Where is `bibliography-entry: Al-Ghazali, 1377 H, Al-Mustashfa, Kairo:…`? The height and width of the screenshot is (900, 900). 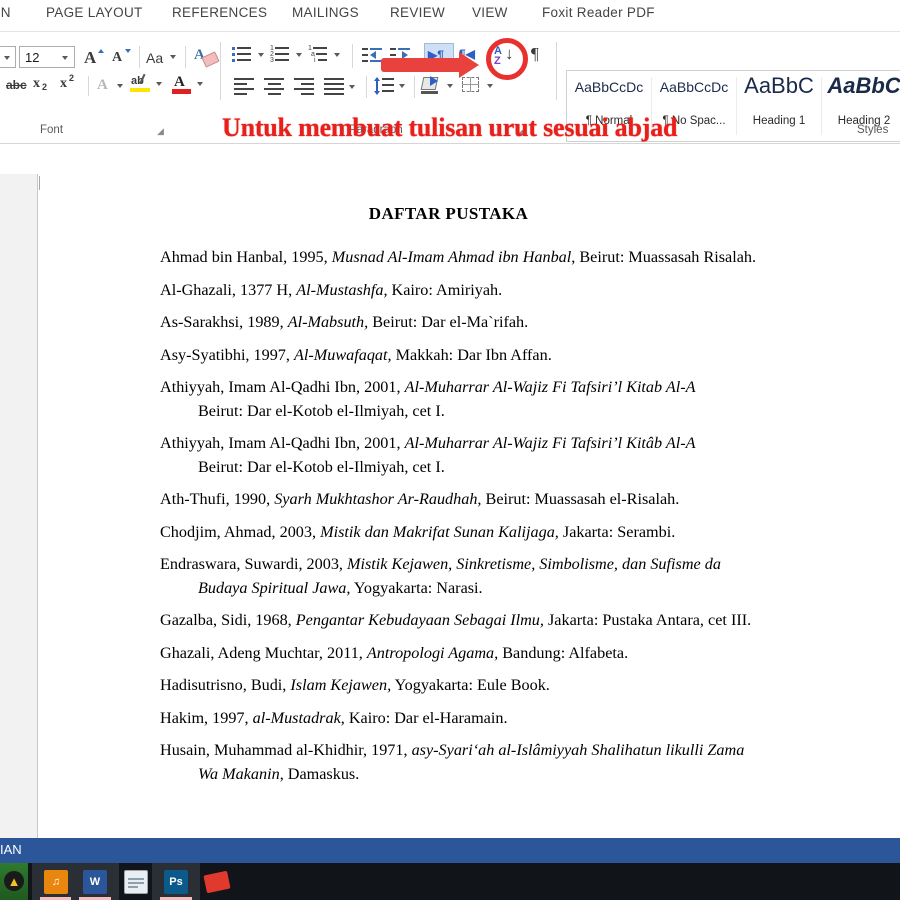
bibliography-entry: Al-Ghazali, 1377 H, Al-Mustashfa, Kairo:… is located at coordinates (530, 291).